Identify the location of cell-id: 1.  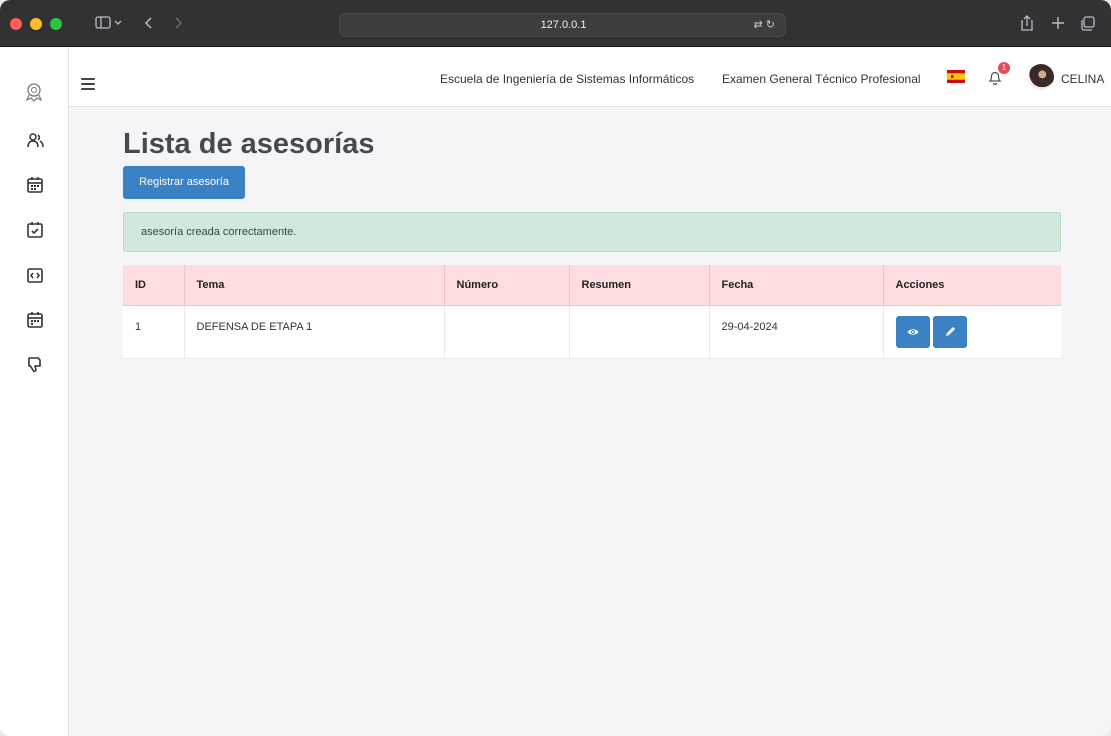
(153, 332).